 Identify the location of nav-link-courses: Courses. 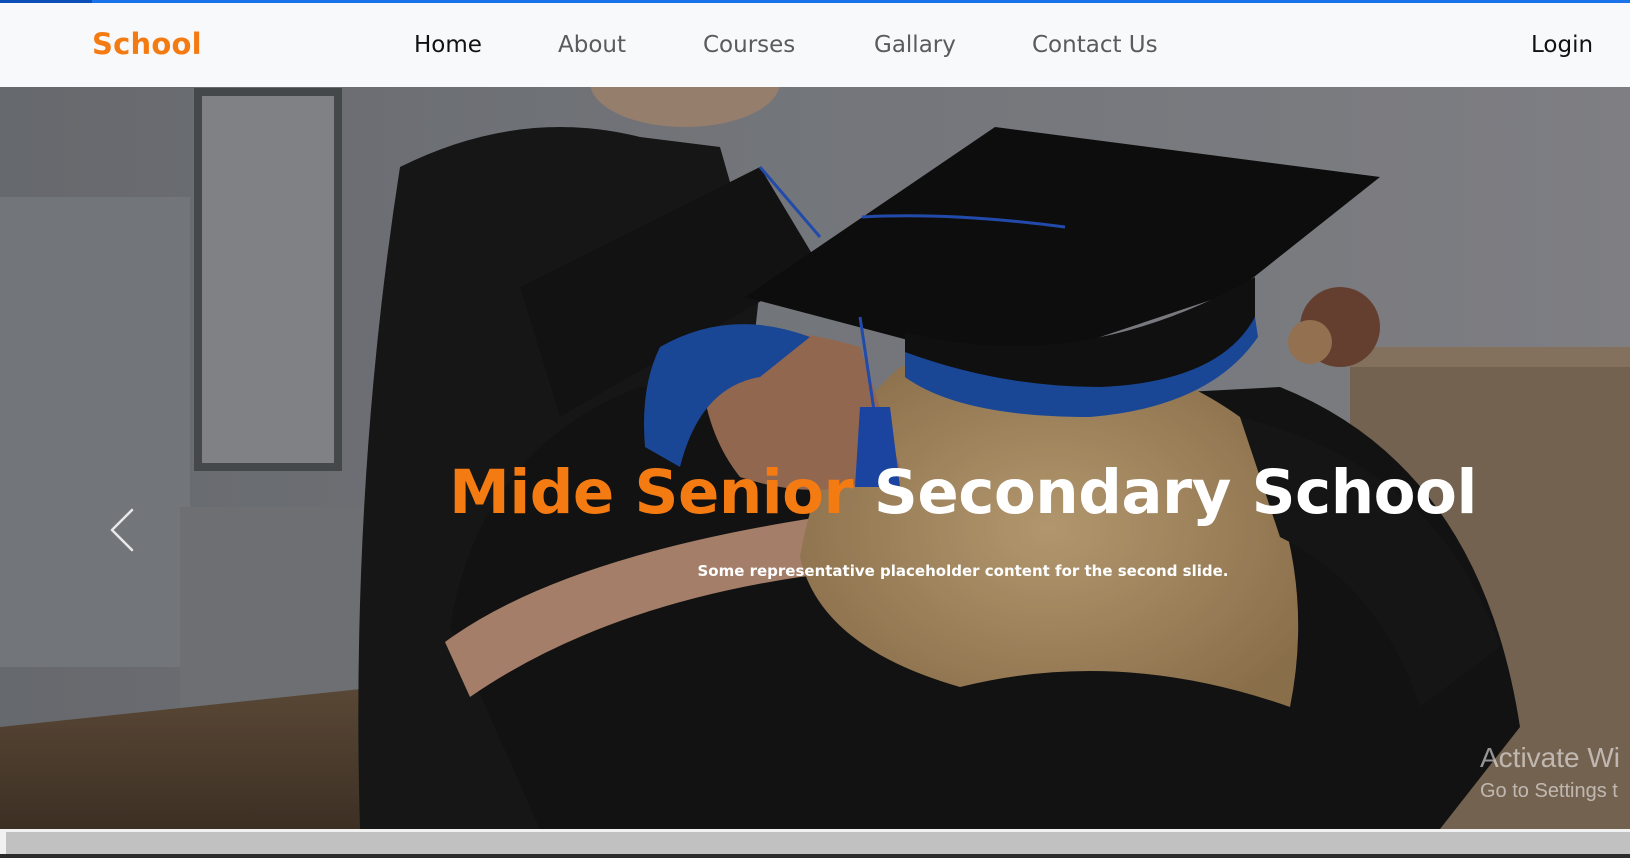
(749, 45).